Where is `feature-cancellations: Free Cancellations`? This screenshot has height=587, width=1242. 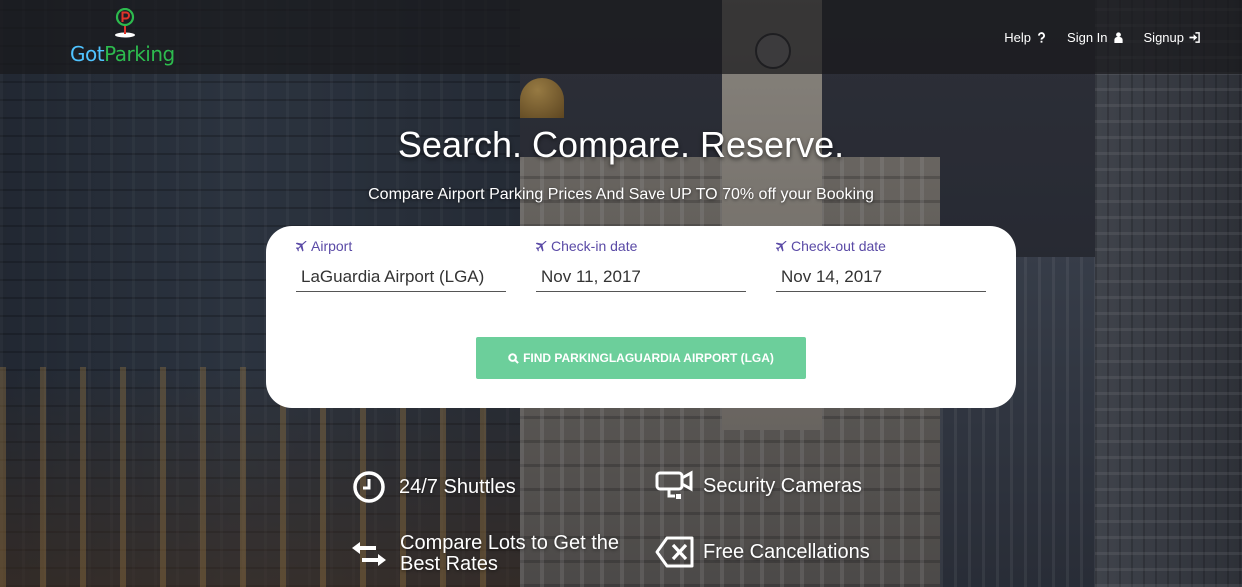 feature-cancellations: Free Cancellations is located at coordinates (762, 552).